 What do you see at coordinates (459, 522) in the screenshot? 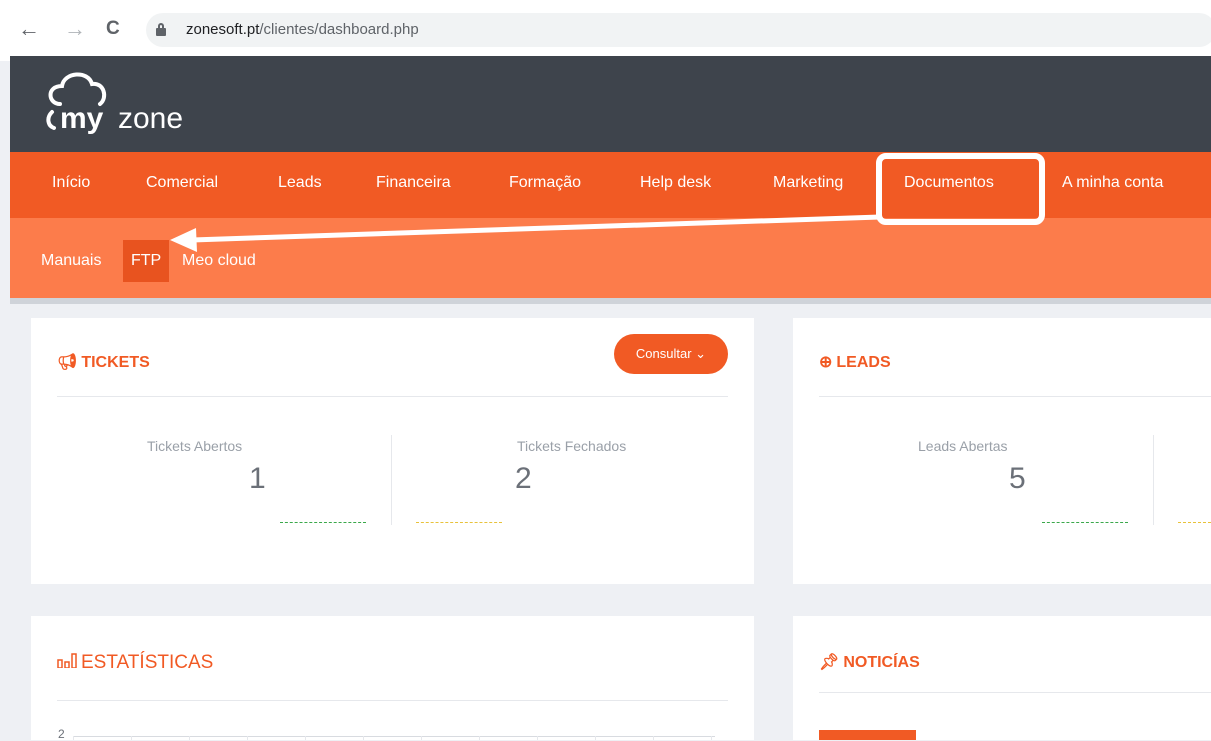
I see `tickets-closed-sparkline` at bounding box center [459, 522].